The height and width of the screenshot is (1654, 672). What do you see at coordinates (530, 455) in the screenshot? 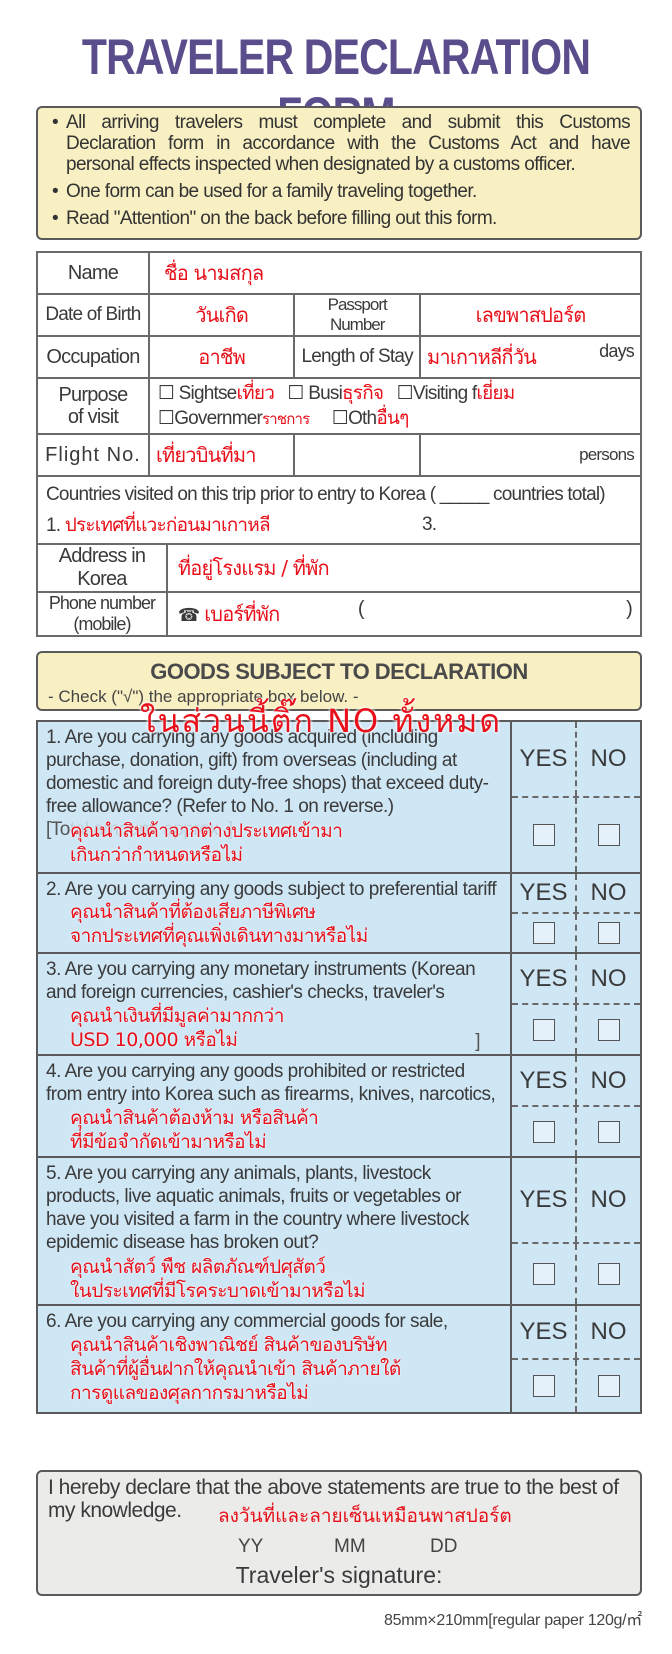
I see `persons-field: persons` at bounding box center [530, 455].